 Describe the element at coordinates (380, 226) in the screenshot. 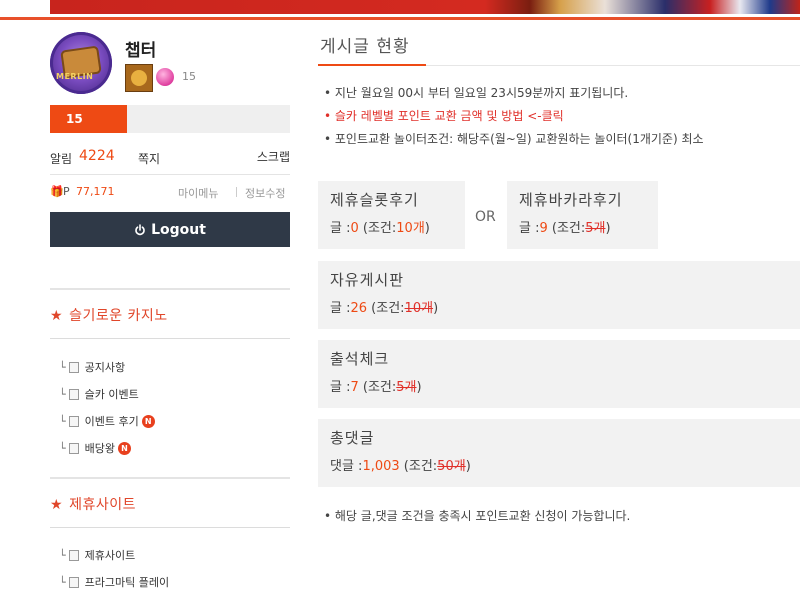

I see `box-stat: 글 :0 (조건:10개)` at that location.